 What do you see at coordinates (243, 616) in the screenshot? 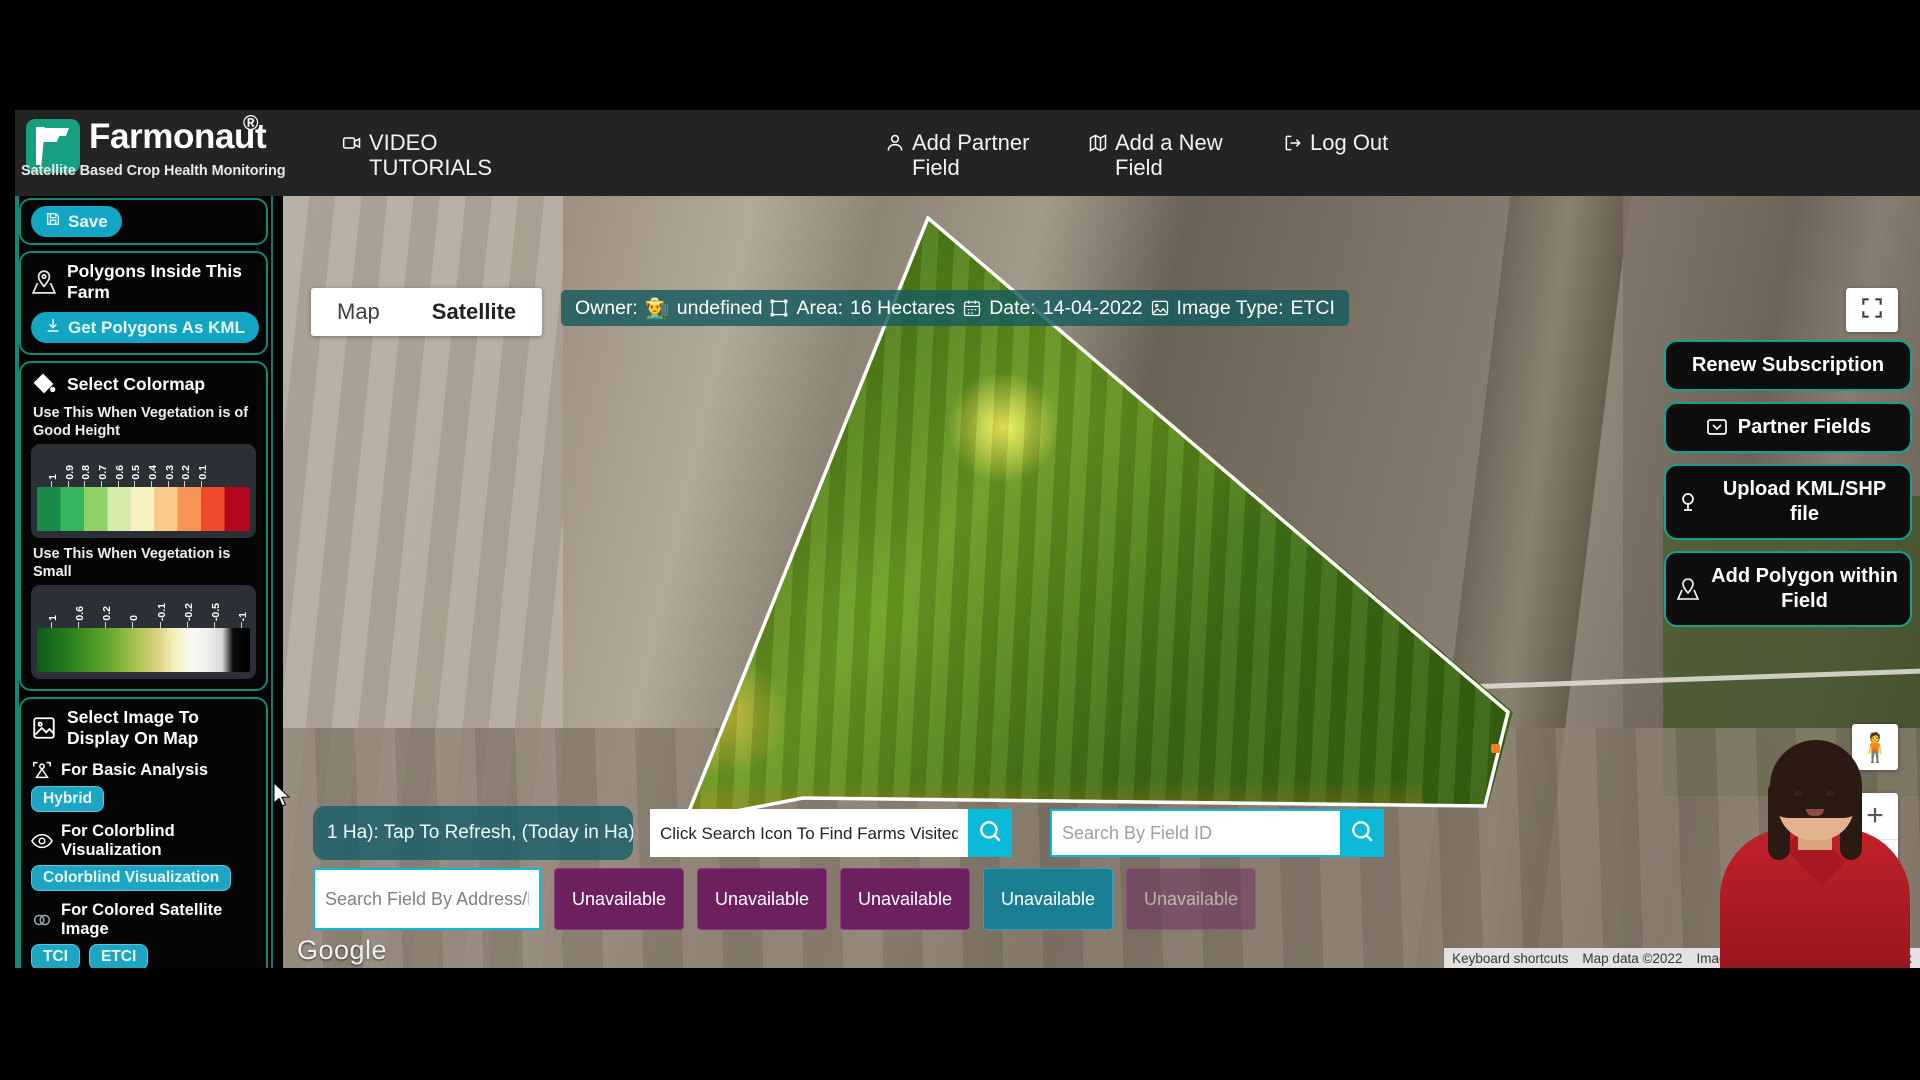
I see `colormap-tick-label: -1` at bounding box center [243, 616].